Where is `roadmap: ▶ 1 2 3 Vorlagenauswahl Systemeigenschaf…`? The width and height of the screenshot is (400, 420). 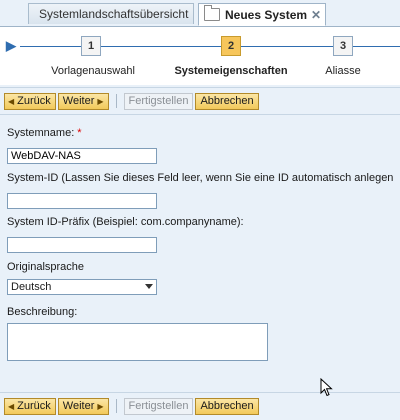 roadmap: ▶ 1 2 3 Vorlagenauswahl Systemeigenschaf… is located at coordinates (200, 56).